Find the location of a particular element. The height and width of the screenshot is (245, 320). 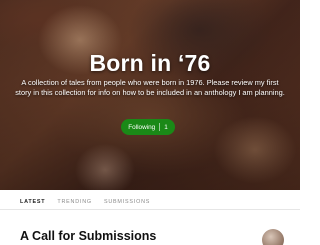

publication-tabs: LATEST TRENDING SUBMISSIONS is located at coordinates (85, 202).